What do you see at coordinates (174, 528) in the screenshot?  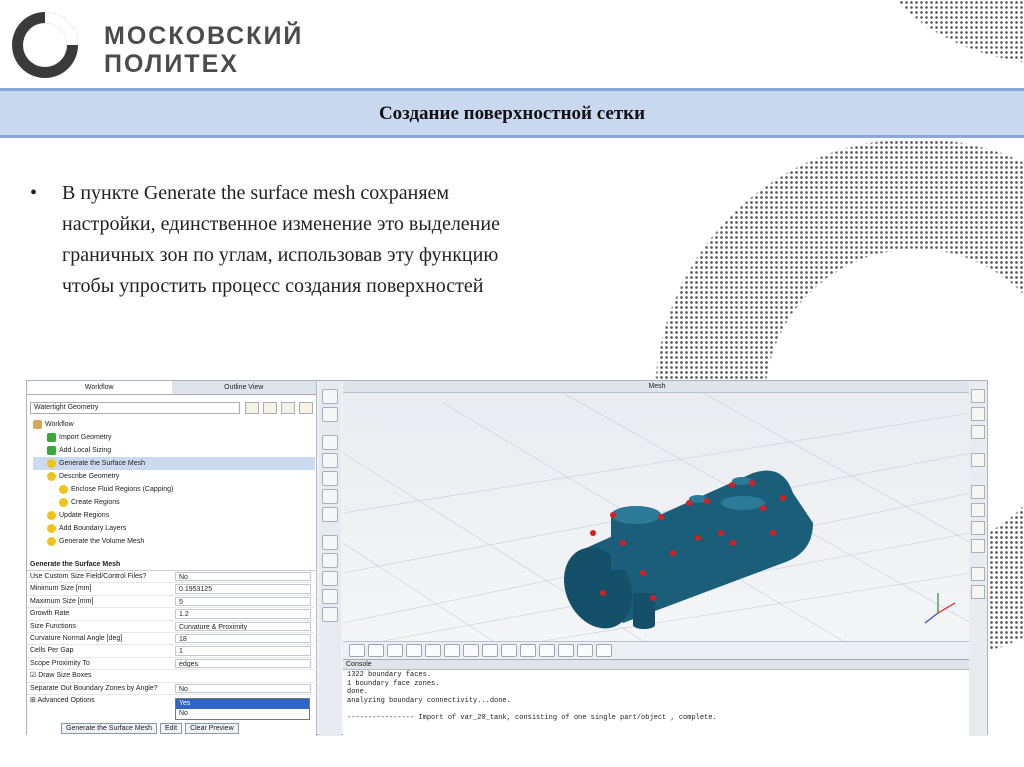 I see `tree-item-add-boundary-layers: Add Boundary Layers` at bounding box center [174, 528].